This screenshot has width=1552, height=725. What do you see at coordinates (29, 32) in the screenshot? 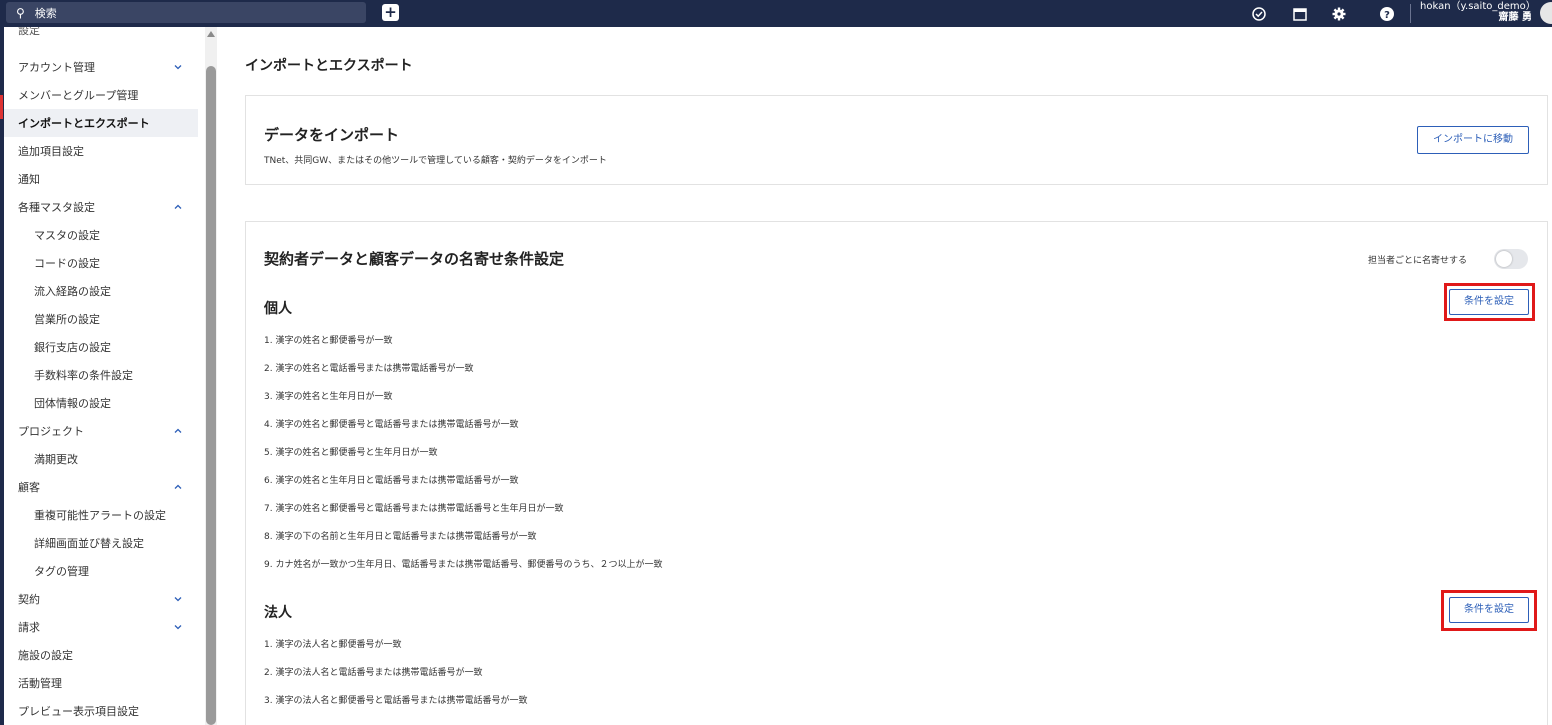
I see `sidebar-heading: 設定` at bounding box center [29, 32].